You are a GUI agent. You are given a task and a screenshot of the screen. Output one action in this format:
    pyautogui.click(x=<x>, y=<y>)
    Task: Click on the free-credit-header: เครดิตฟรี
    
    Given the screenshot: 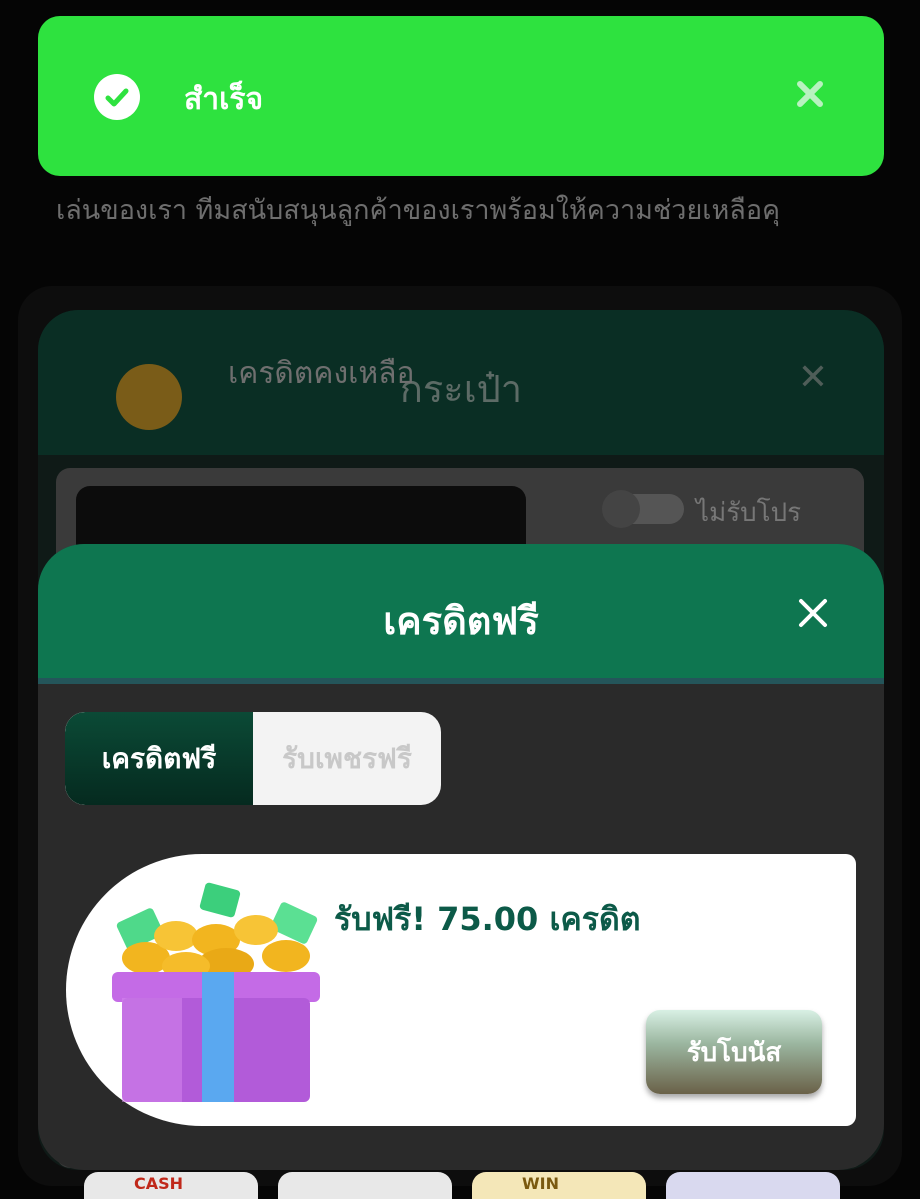 What is the action you would take?
    pyautogui.click(x=461, y=614)
    